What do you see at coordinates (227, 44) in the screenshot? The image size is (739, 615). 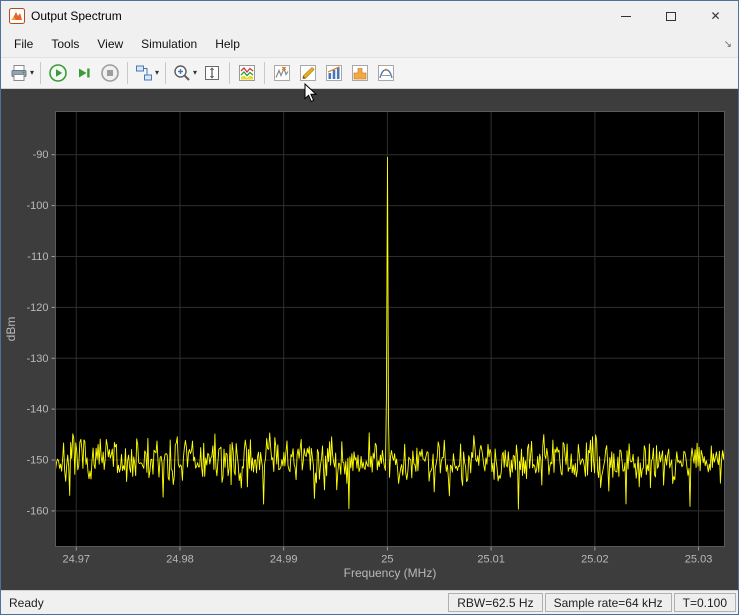 I see `menu-help: Help` at bounding box center [227, 44].